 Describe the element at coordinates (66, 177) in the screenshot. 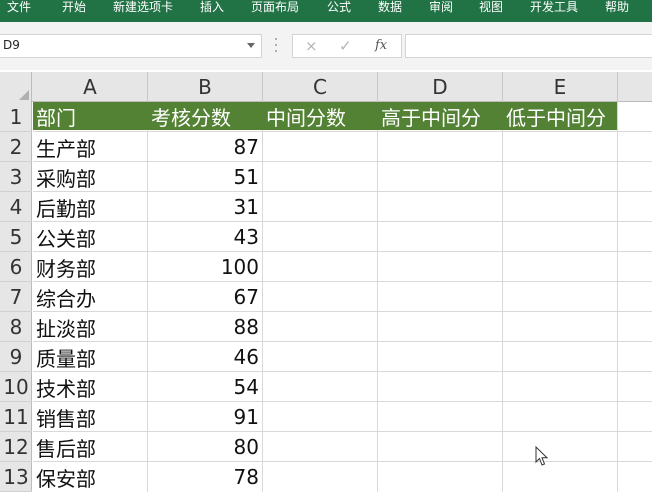

I see `cell-department: 采购部` at that location.